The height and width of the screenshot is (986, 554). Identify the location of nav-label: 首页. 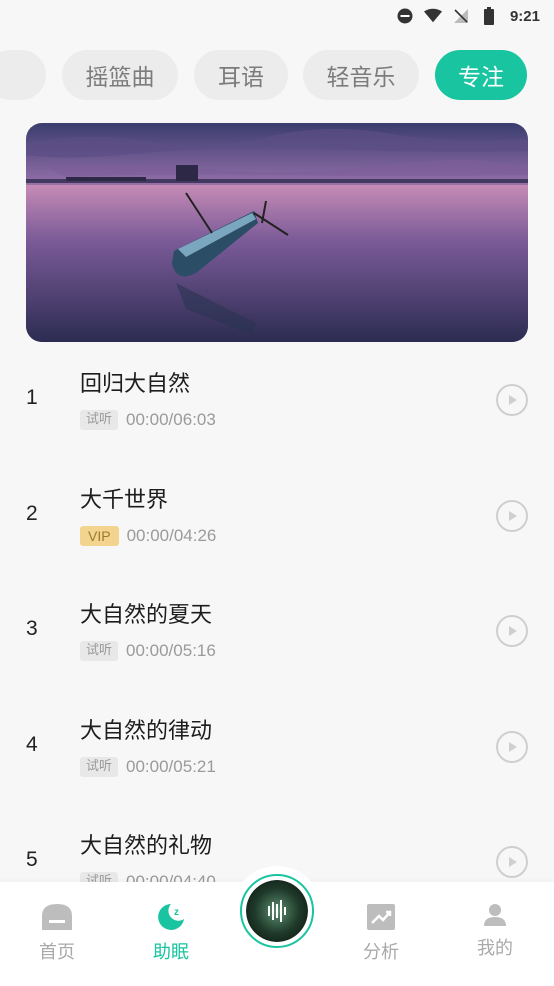
(57, 952).